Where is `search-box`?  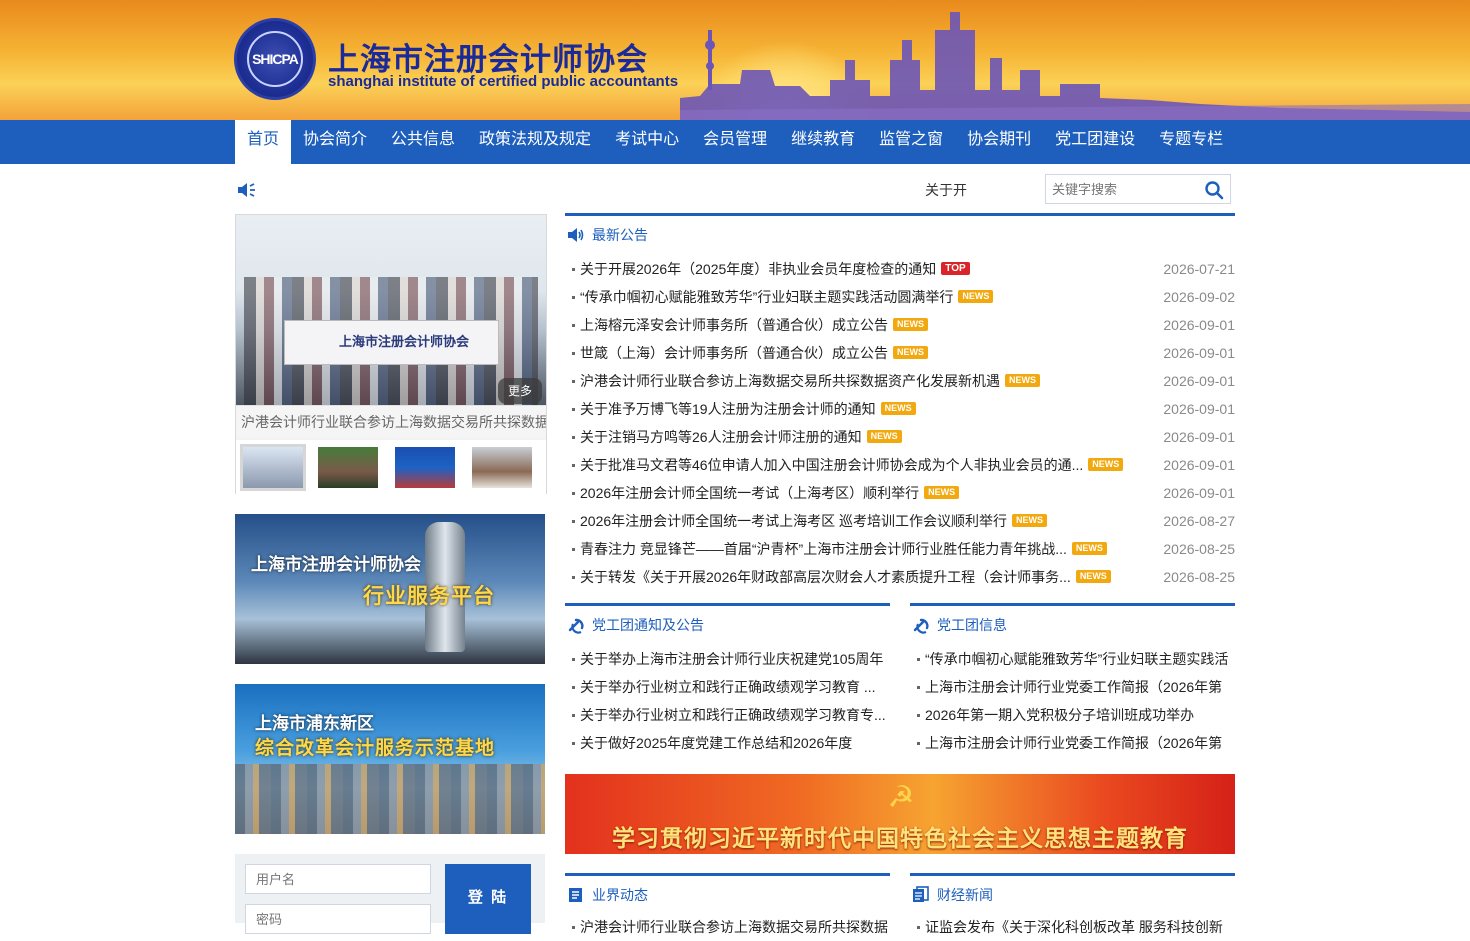 search-box is located at coordinates (1138, 189).